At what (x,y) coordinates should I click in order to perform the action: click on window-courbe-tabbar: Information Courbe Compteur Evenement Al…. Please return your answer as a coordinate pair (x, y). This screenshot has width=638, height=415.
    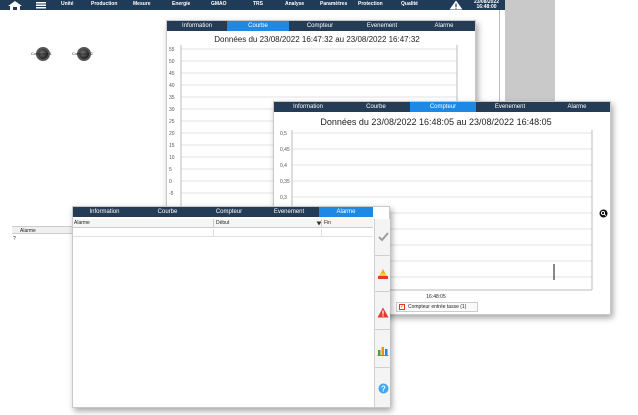
    Looking at the image, I should click on (321, 26).